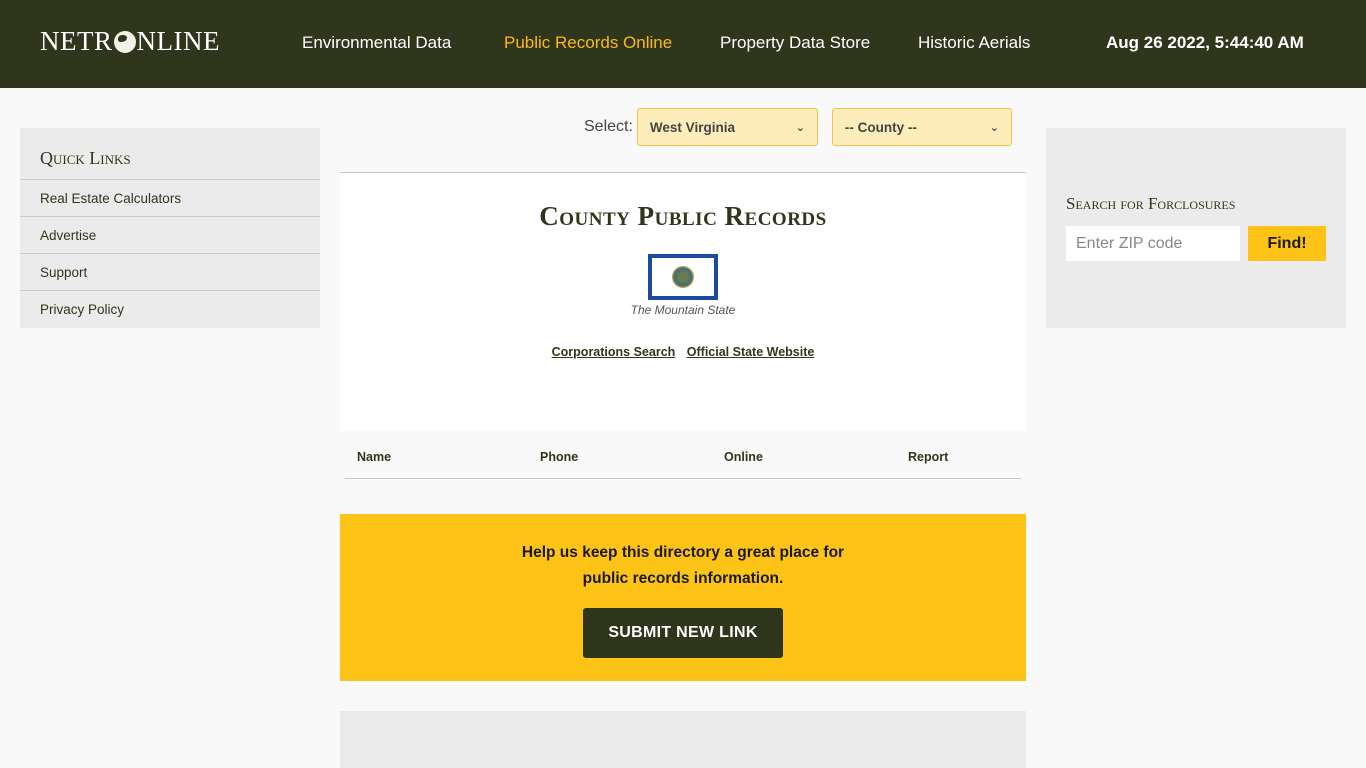 The height and width of the screenshot is (768, 1366). I want to click on logo-text-prefix: NETR, so click(76, 40).